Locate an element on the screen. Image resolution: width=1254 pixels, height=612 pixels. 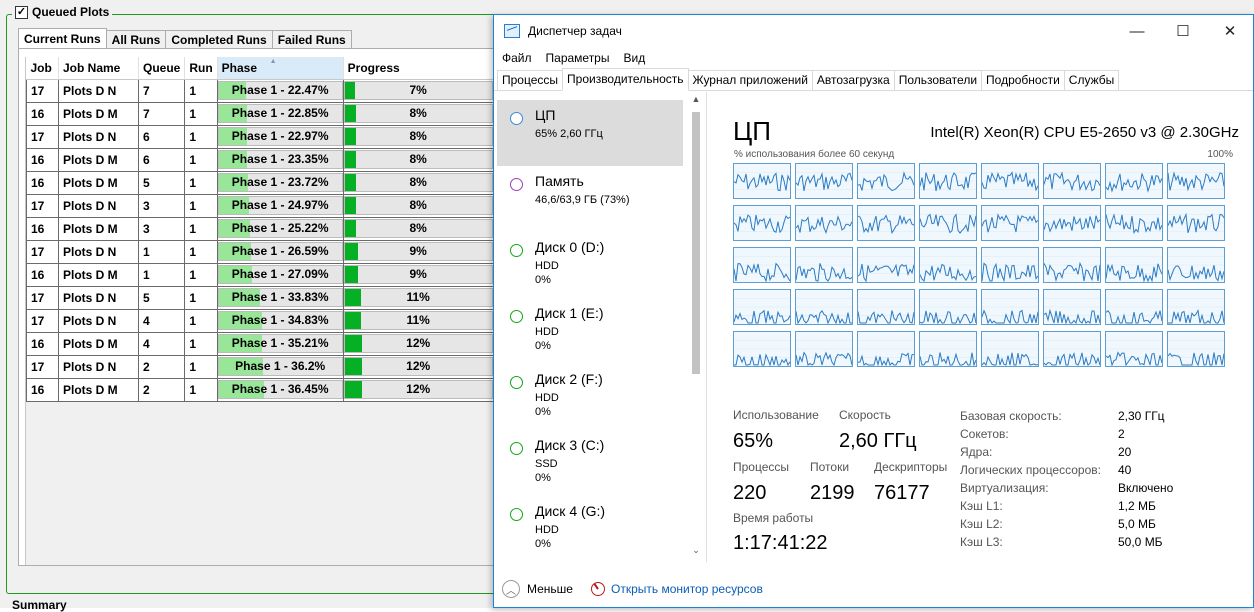
column-header-progress: Progress is located at coordinates (418, 68).